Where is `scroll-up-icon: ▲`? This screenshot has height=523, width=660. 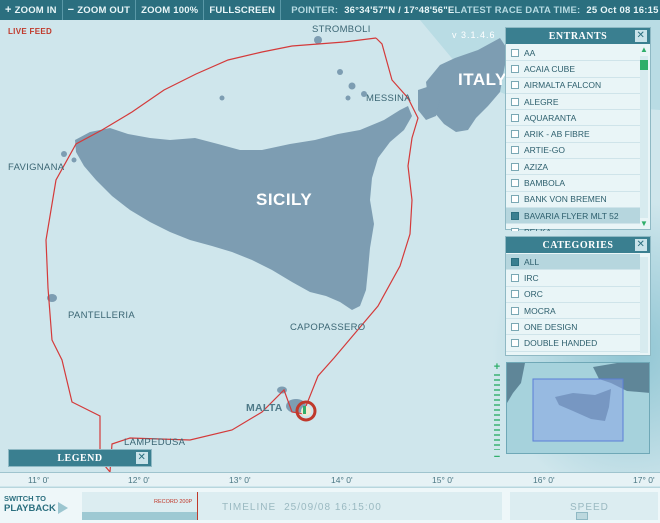
scroll-up-icon: ▲ is located at coordinates (644, 50).